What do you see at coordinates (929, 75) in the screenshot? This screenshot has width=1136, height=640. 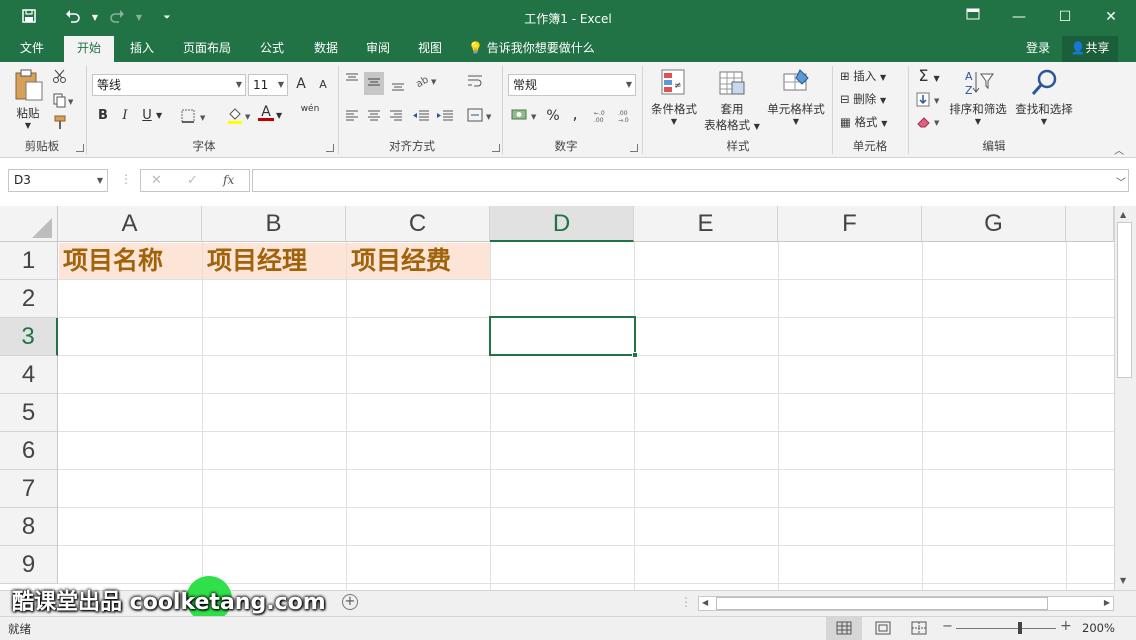 I see `autosum-button: Σ ▼` at bounding box center [929, 75].